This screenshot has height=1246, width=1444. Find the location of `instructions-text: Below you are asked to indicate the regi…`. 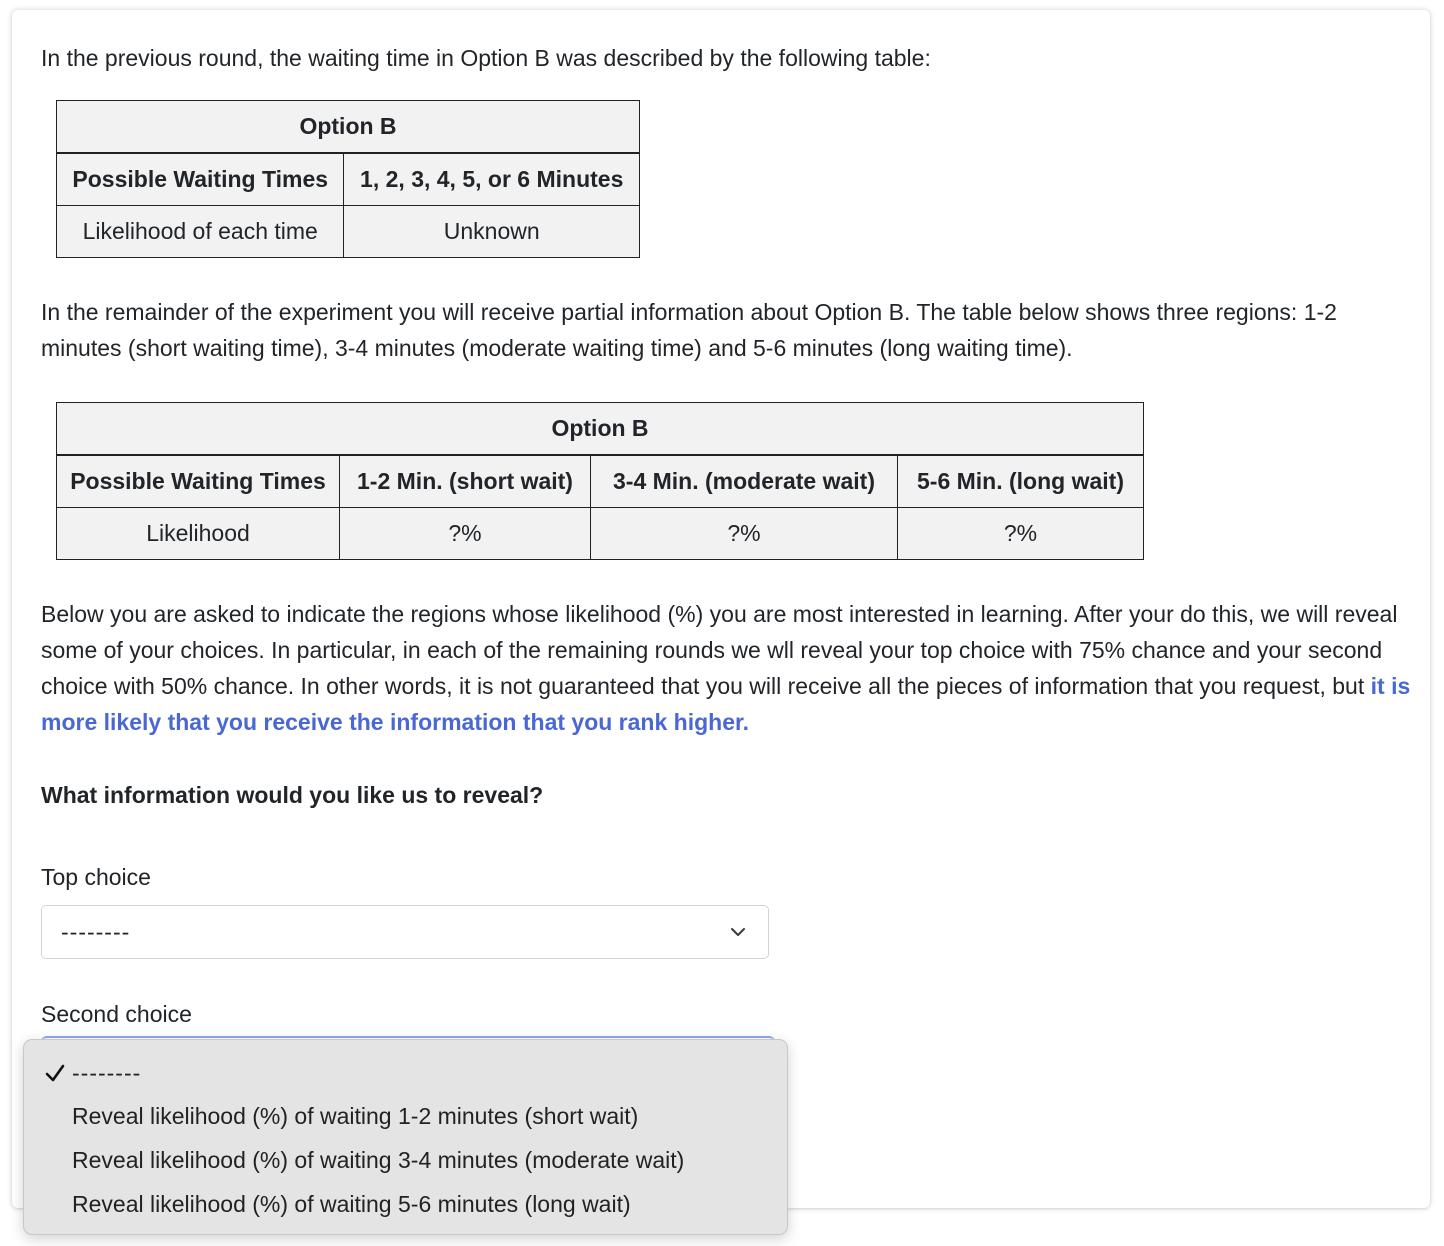

instructions-text: Below you are asked to indicate the regi… is located at coordinates (731, 668).